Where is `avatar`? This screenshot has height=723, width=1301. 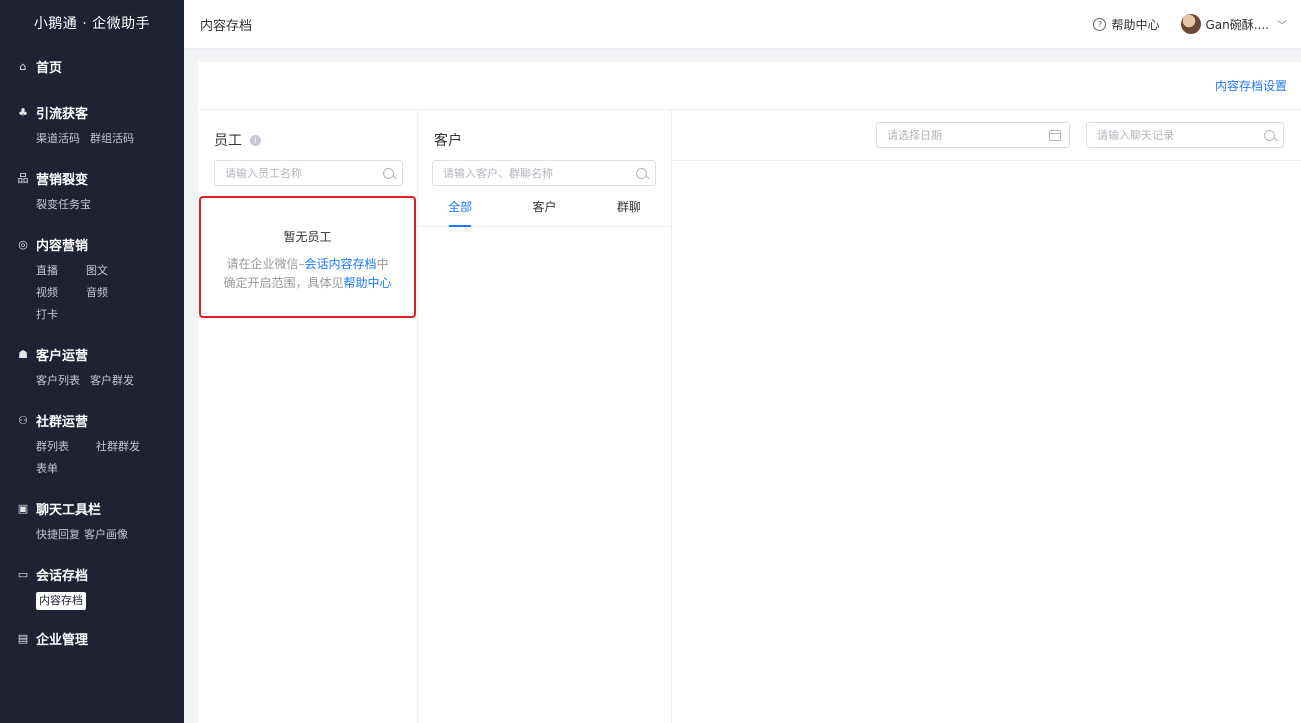 avatar is located at coordinates (1191, 24).